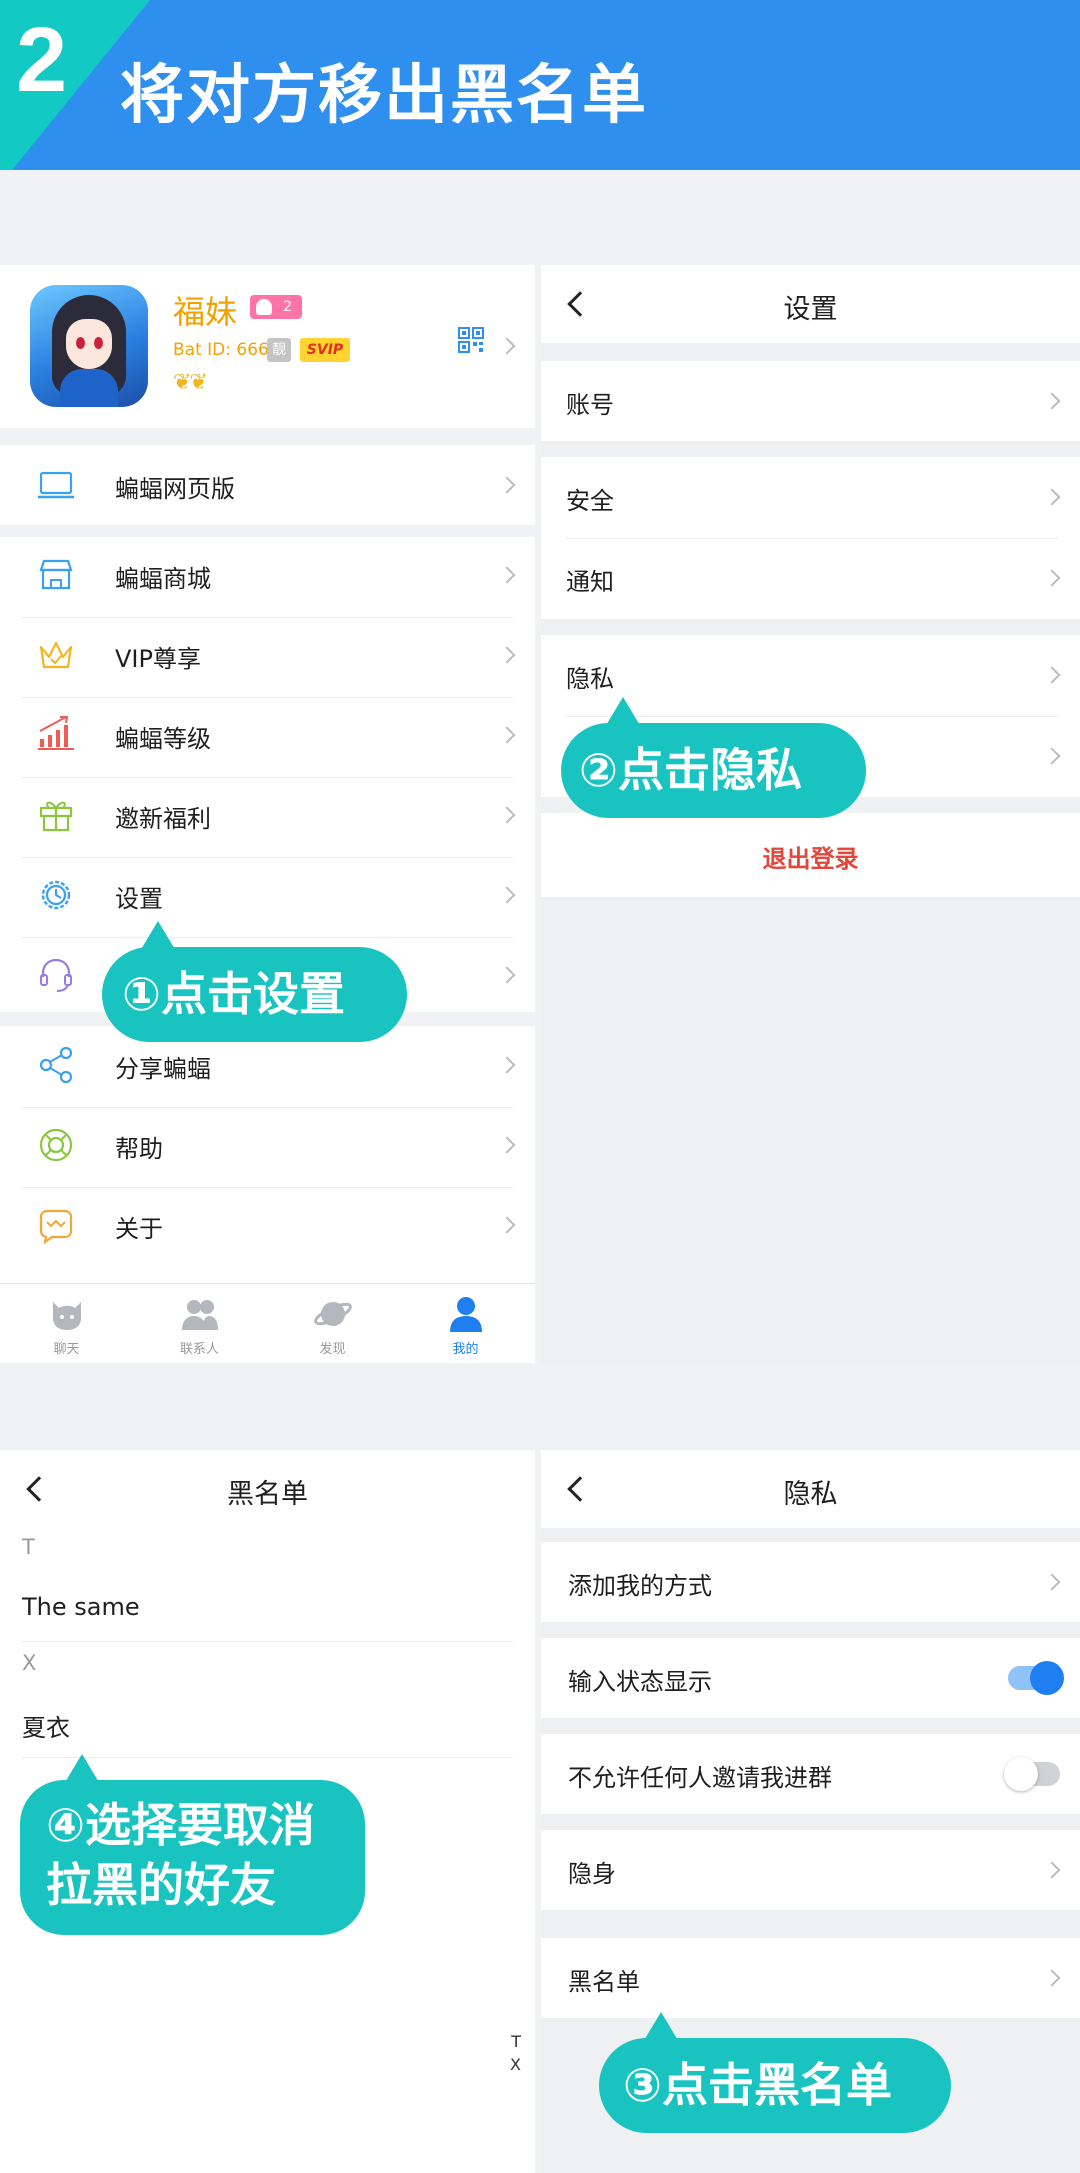 Image resolution: width=1080 pixels, height=2173 pixels. Describe the element at coordinates (158, 659) in the screenshot. I see `menu-label-vip: VIP尊享` at that location.